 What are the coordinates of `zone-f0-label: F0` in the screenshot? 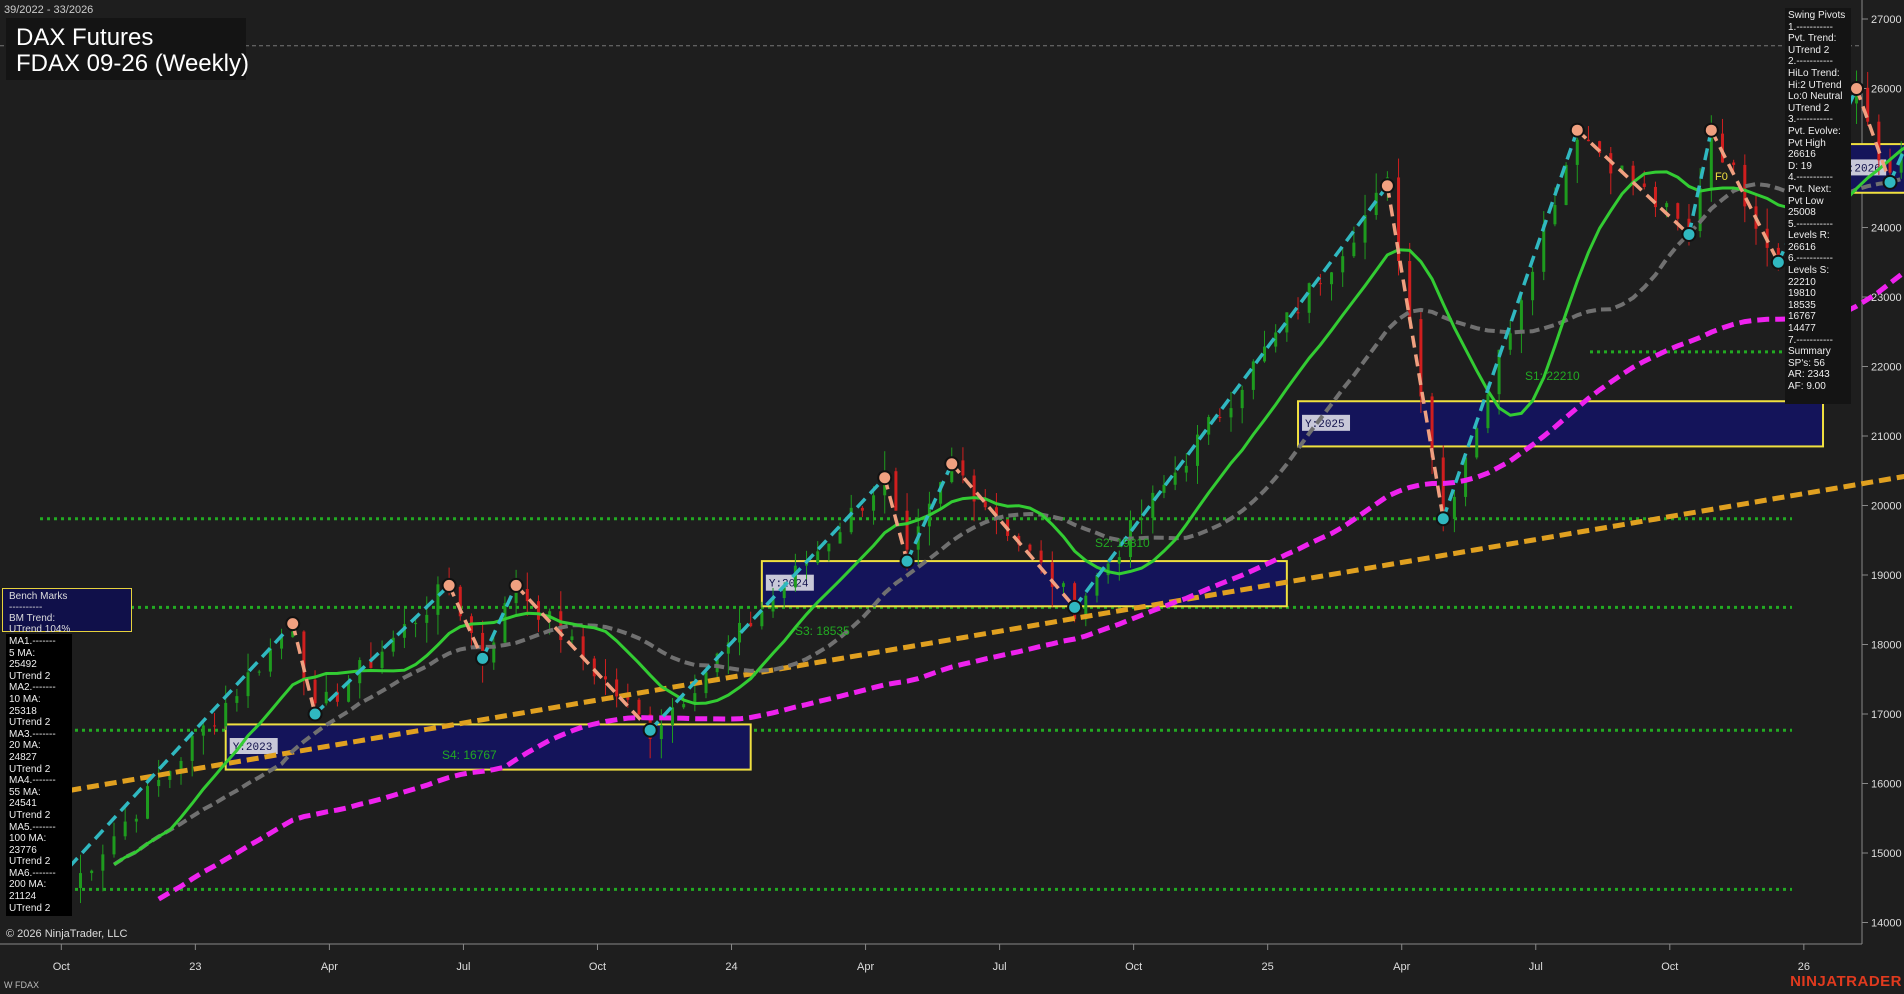 It's located at (1721, 177).